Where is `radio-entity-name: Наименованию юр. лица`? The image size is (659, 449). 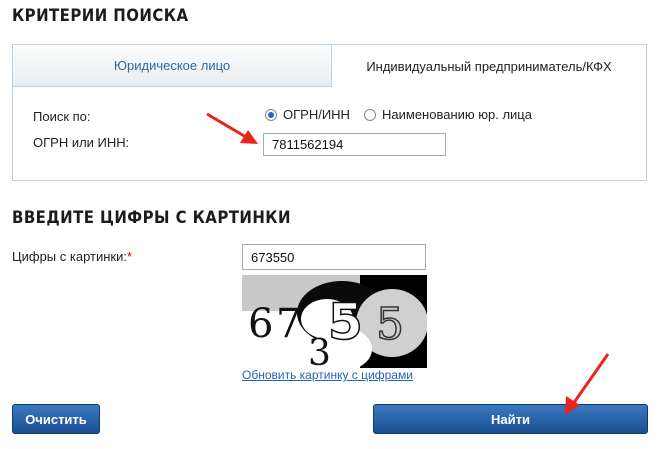 radio-entity-name: Наименованию юр. лица is located at coordinates (448, 114).